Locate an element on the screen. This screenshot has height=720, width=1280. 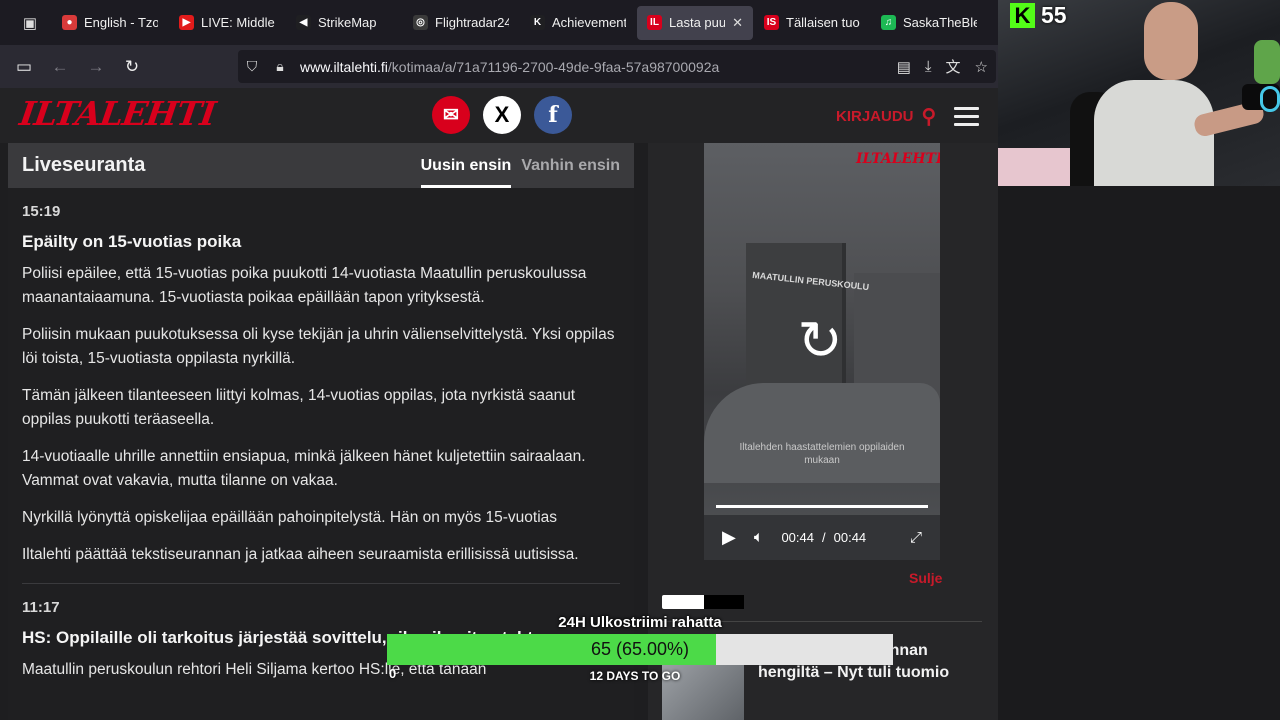
donation-days-left: 12 DAYS TO GO is located at coordinates (635, 676).